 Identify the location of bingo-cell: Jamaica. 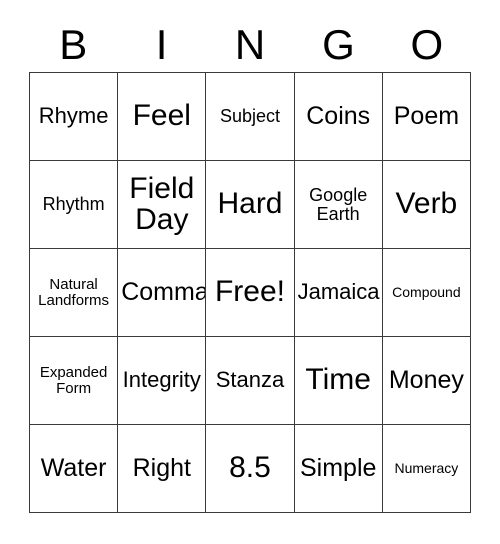
(338, 293).